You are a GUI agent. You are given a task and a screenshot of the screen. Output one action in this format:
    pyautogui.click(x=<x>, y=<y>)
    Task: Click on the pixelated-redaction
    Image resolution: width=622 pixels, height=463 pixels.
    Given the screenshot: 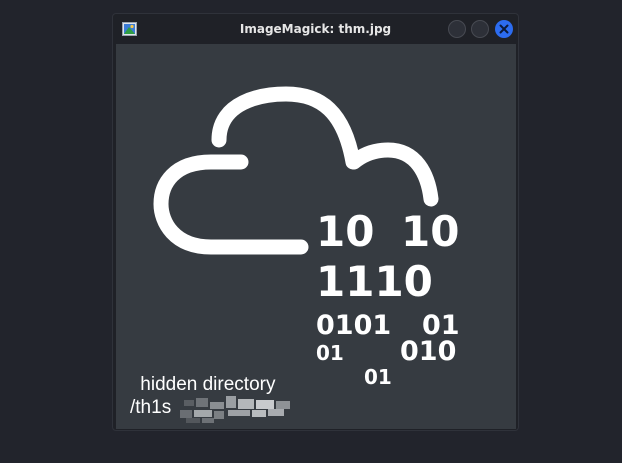 What is the action you would take?
    pyautogui.click(x=234, y=410)
    